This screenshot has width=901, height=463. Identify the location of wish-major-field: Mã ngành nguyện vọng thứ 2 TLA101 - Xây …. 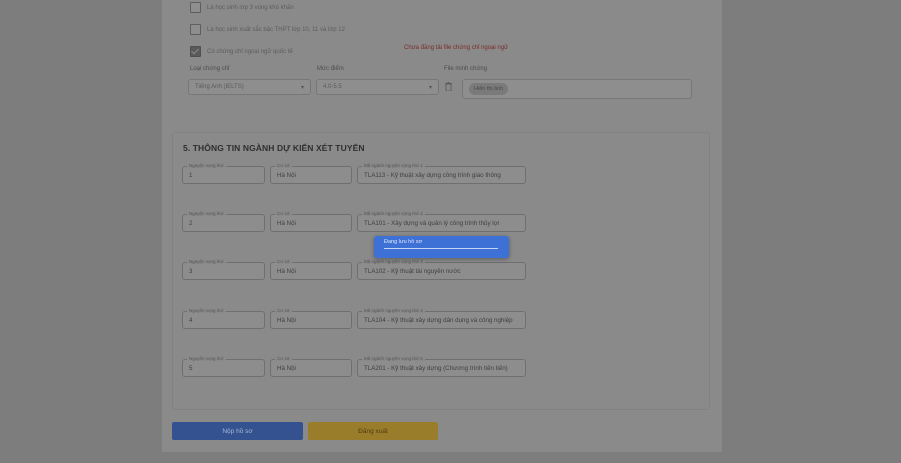
(441, 221).